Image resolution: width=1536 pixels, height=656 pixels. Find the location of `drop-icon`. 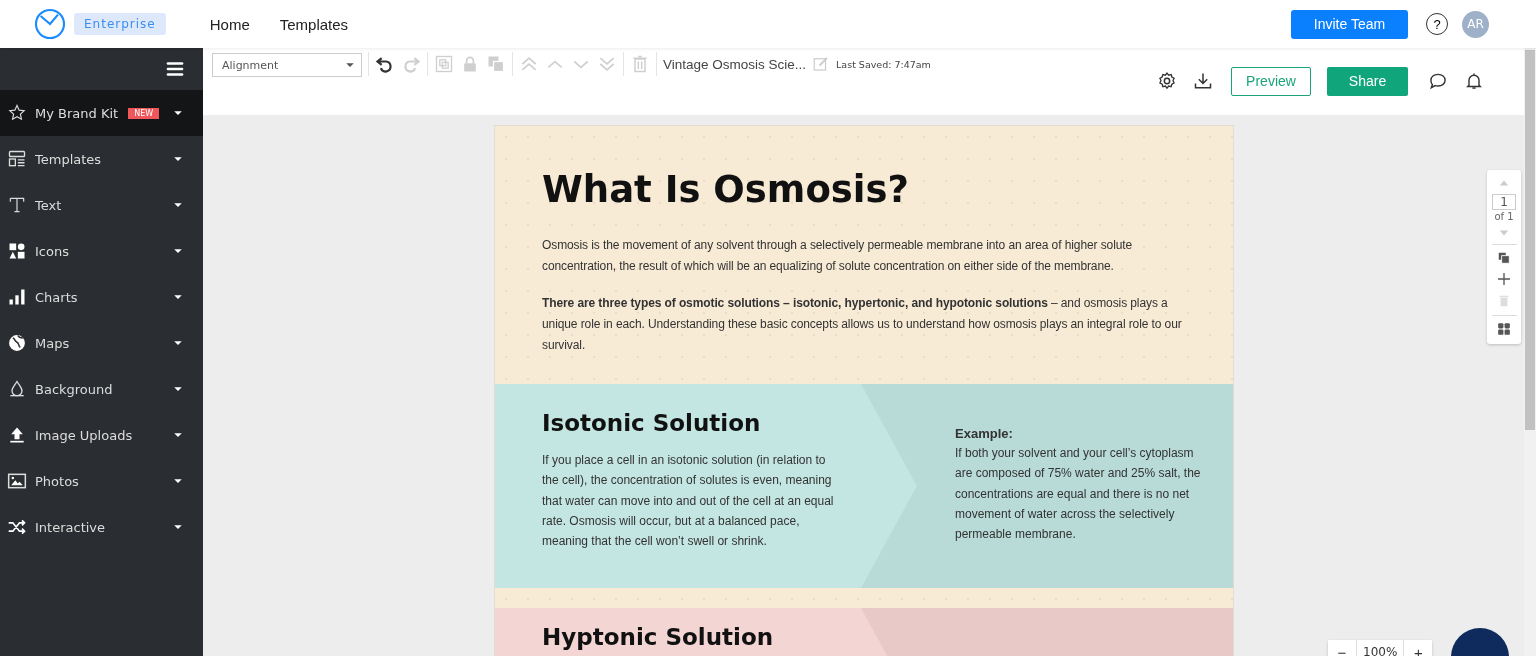

drop-icon is located at coordinates (17, 389).